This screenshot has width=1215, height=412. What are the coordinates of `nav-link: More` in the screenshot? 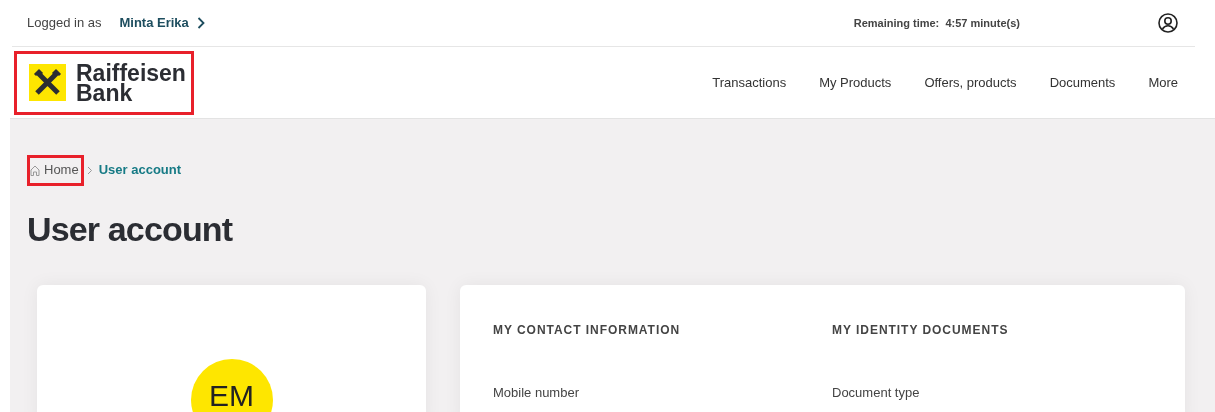 It's located at (1163, 82).